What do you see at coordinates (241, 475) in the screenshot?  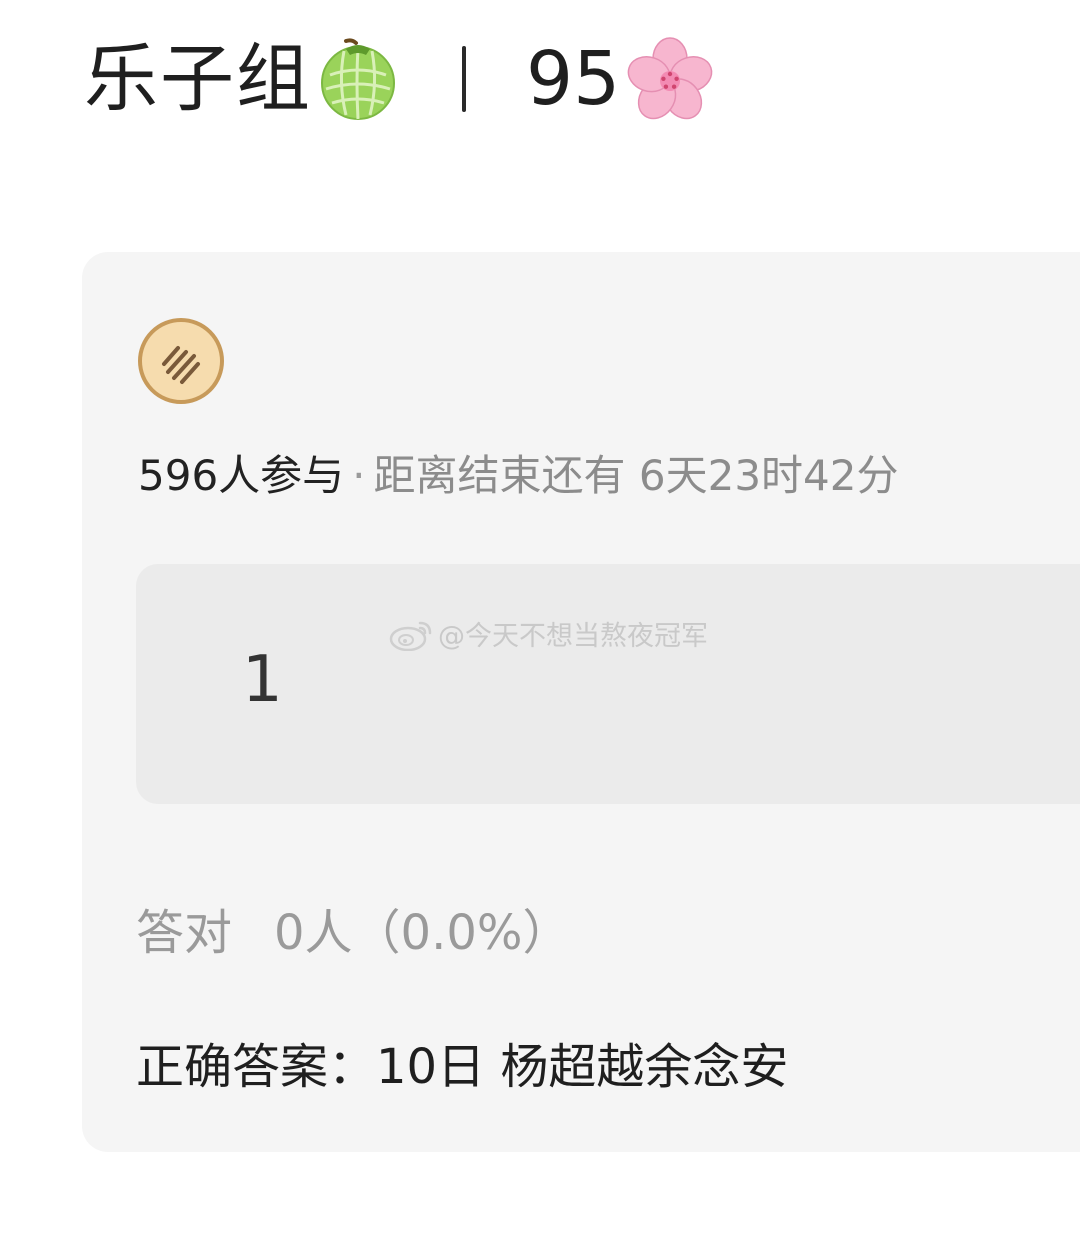 I see `participant-count: 596人参与` at bounding box center [241, 475].